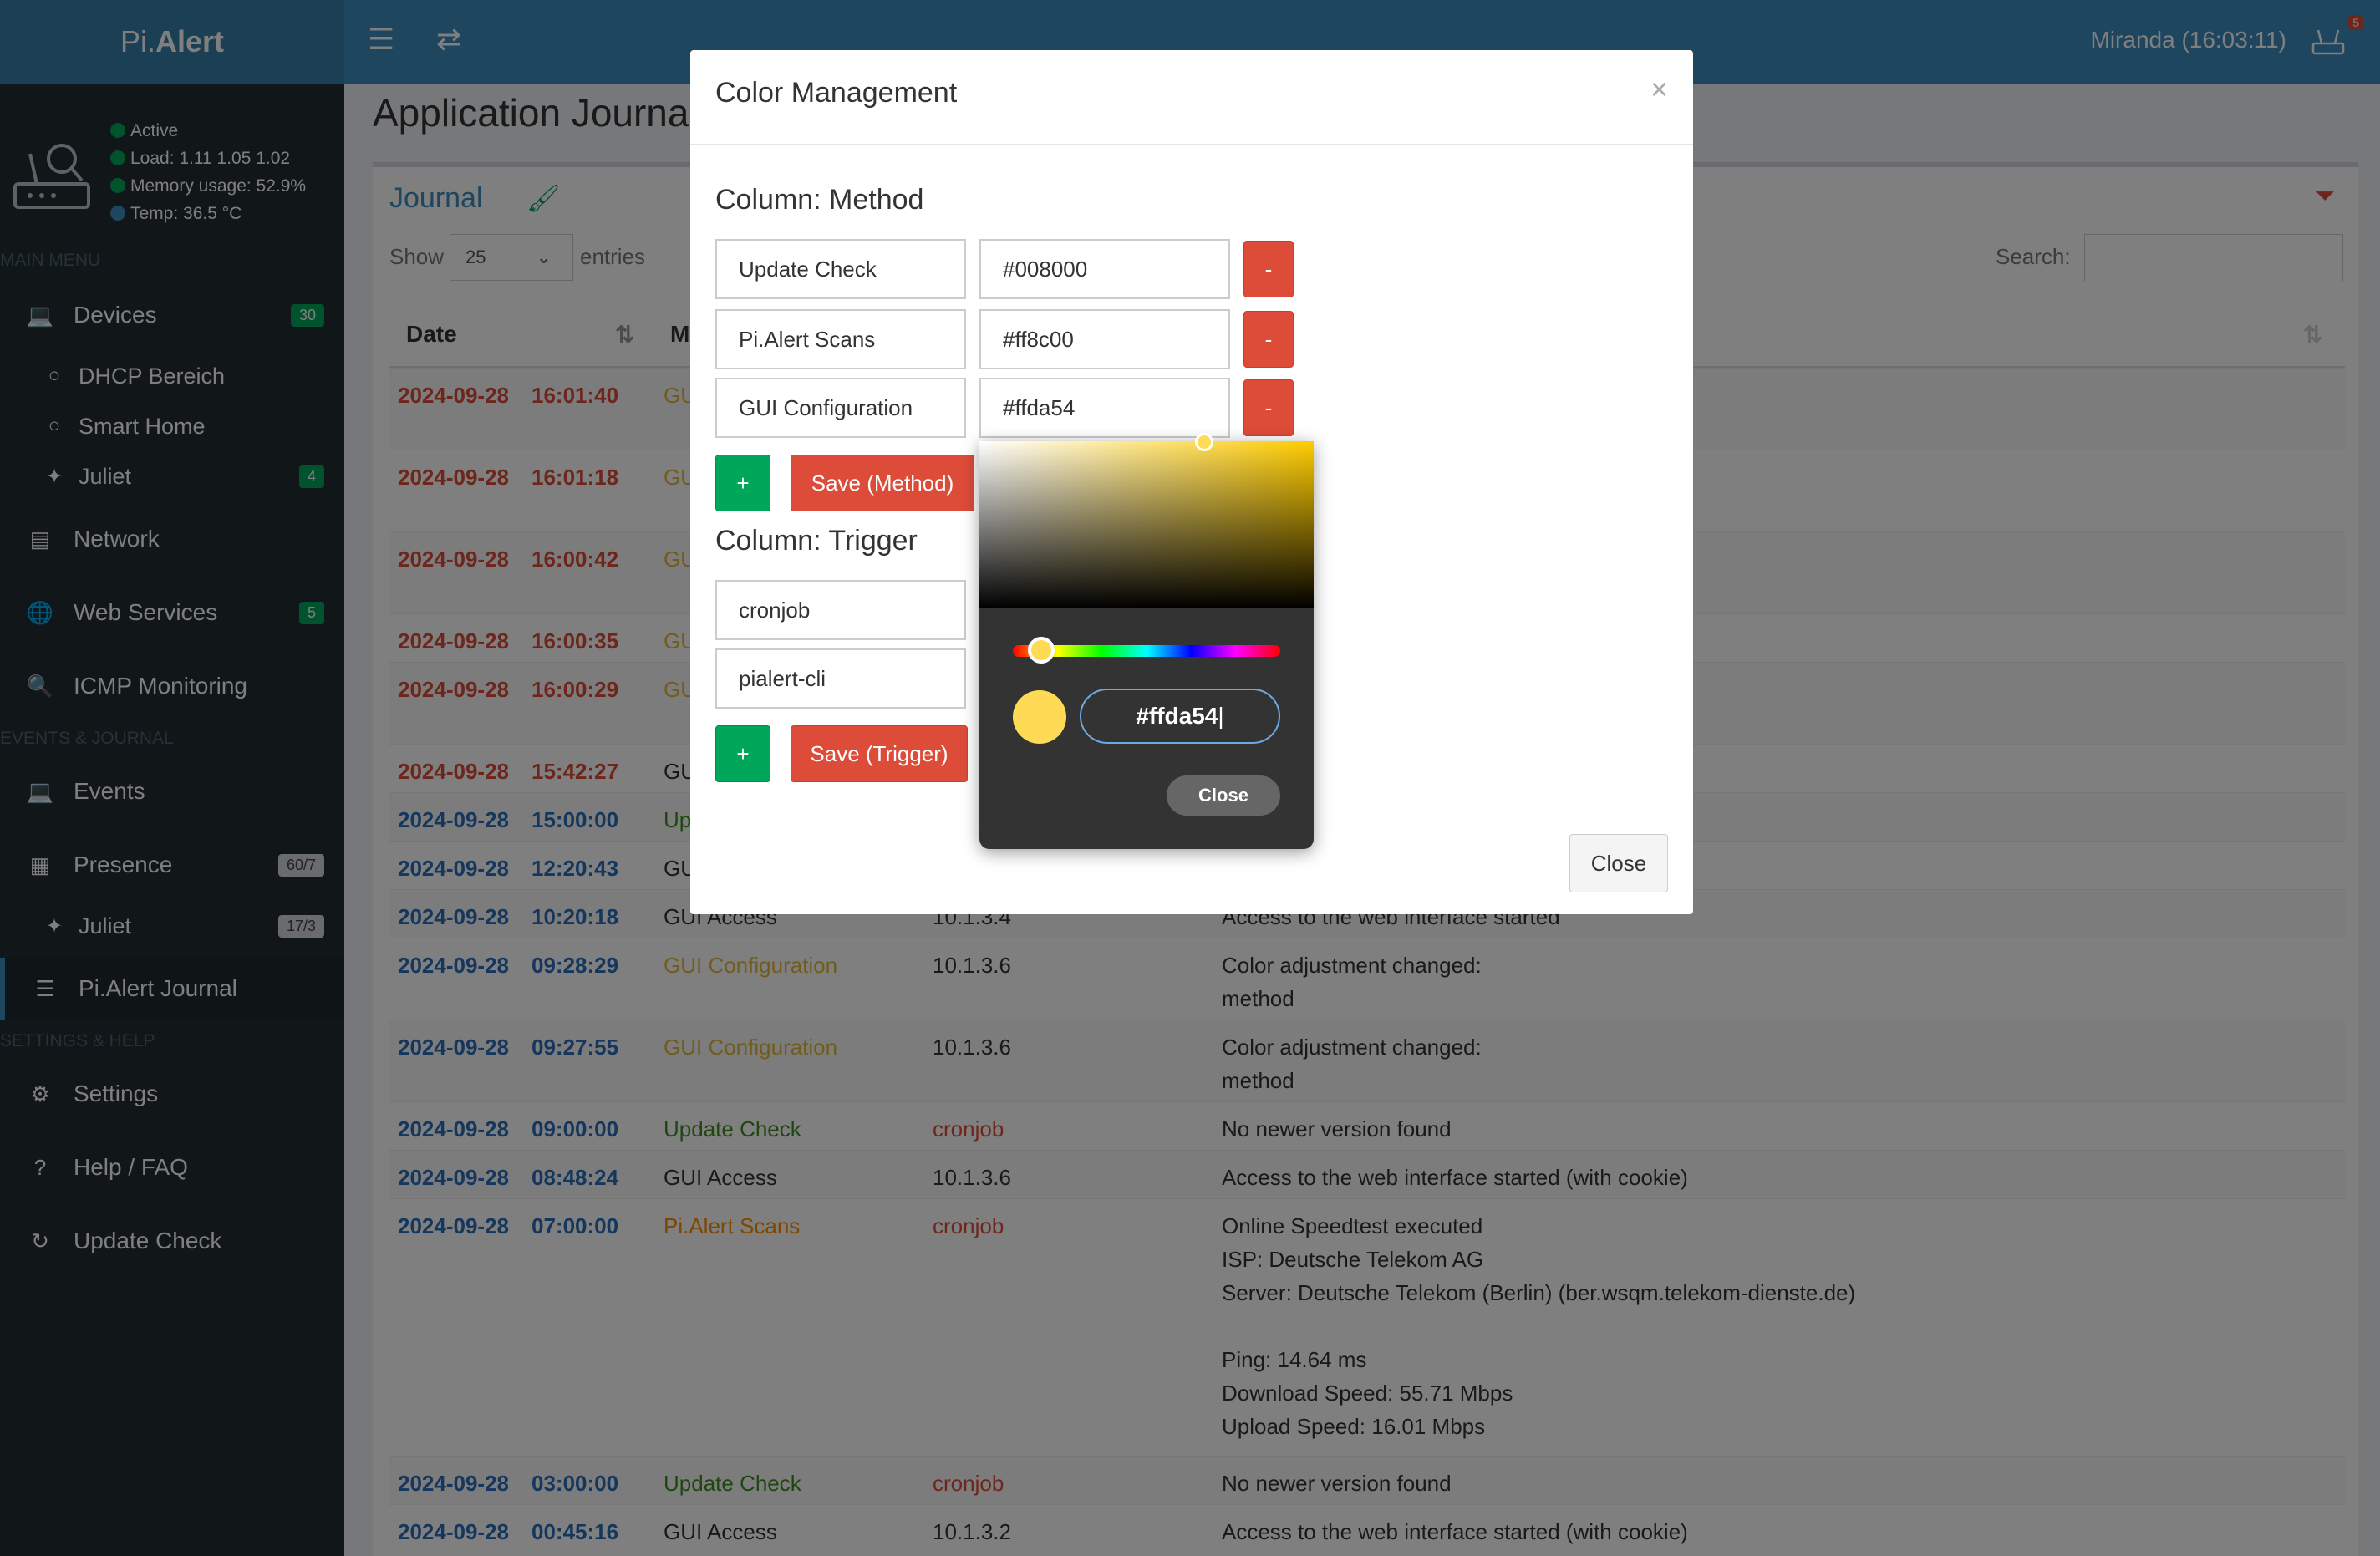 The width and height of the screenshot is (2380, 1556). What do you see at coordinates (742, 483) in the screenshot?
I see `add-method-button: +` at bounding box center [742, 483].